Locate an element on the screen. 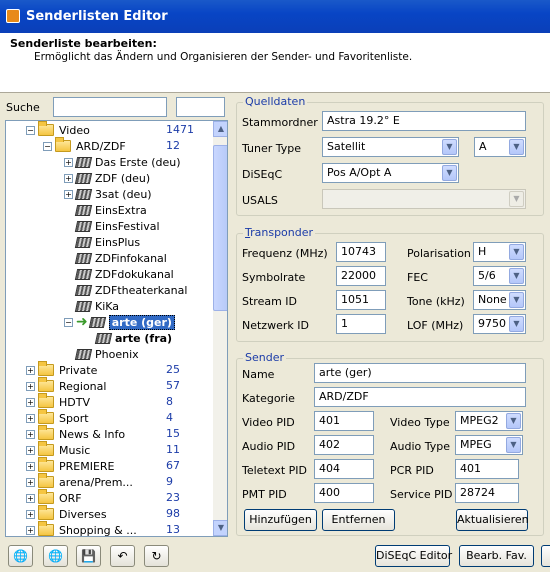 The width and height of the screenshot is (550, 572). tree-item: + ORF is located at coordinates (54, 497).